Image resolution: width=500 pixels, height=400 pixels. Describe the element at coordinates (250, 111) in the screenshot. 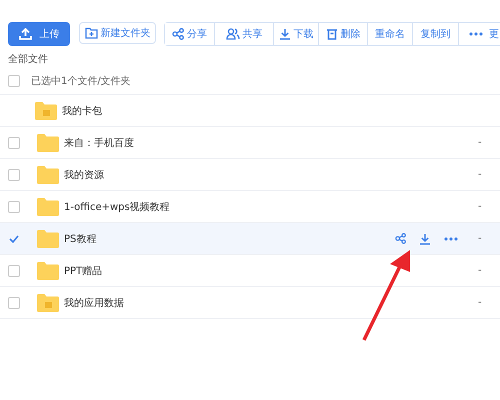

I see `file-row: 我的卡包` at that location.